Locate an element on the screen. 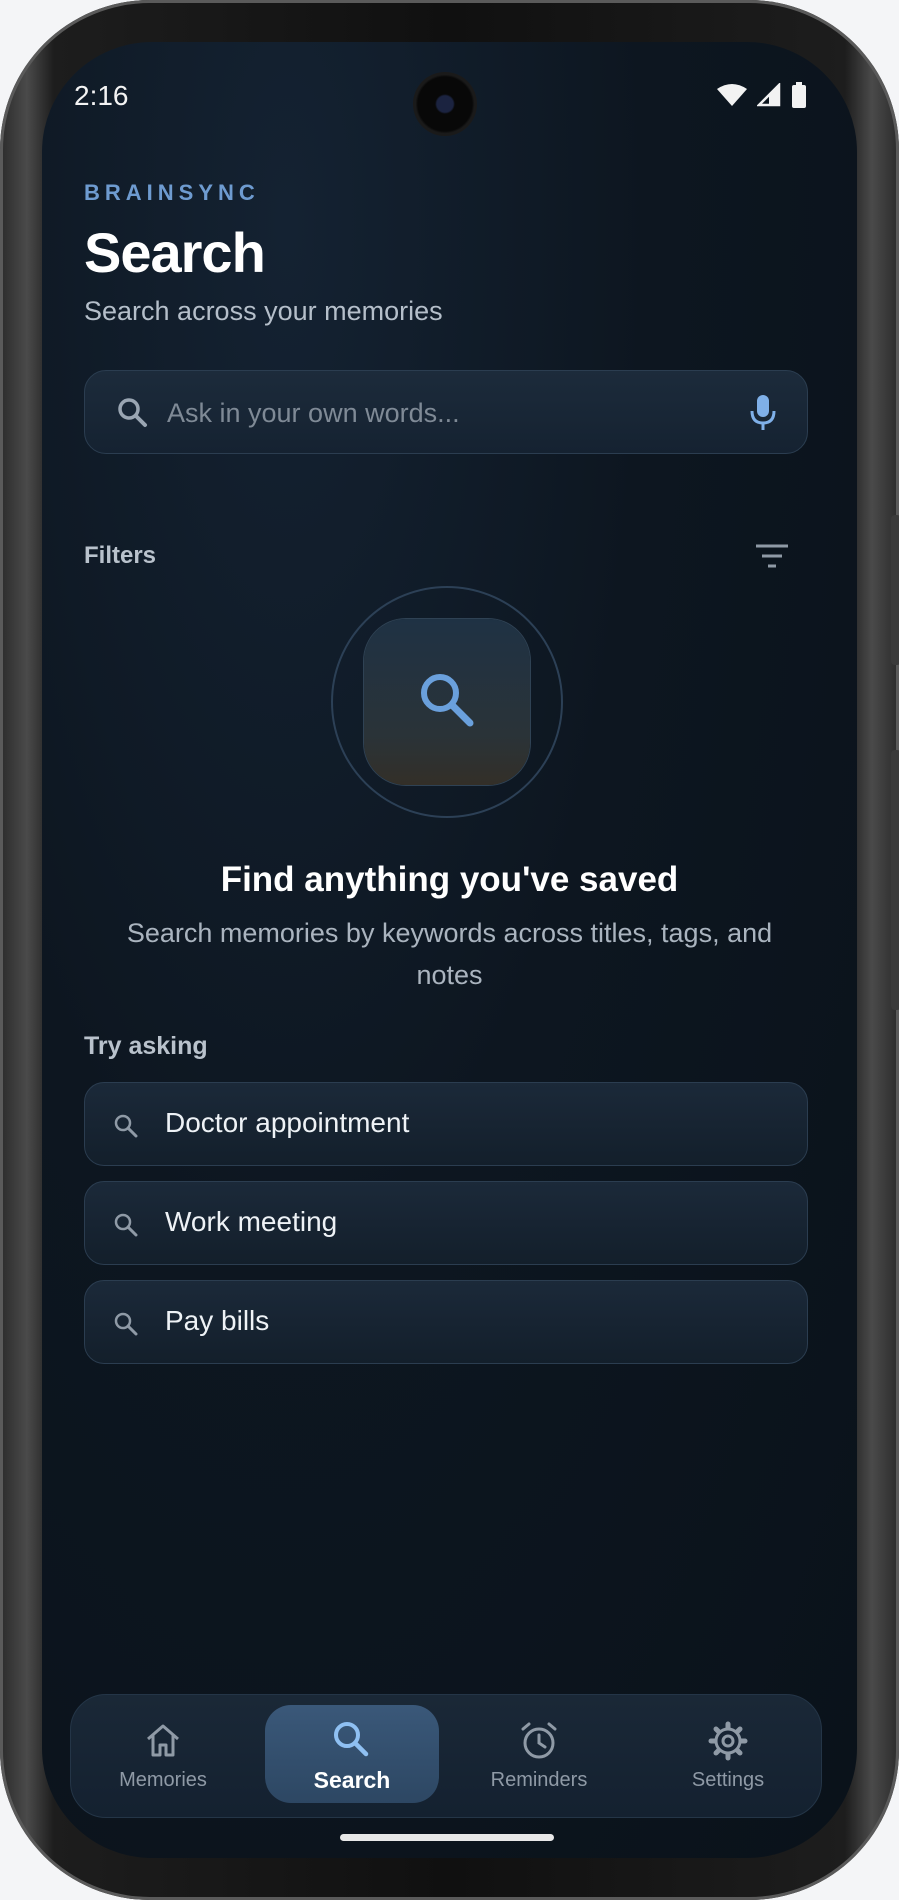 The width and height of the screenshot is (899, 1900). status-time: 2:16 is located at coordinates (101, 95).